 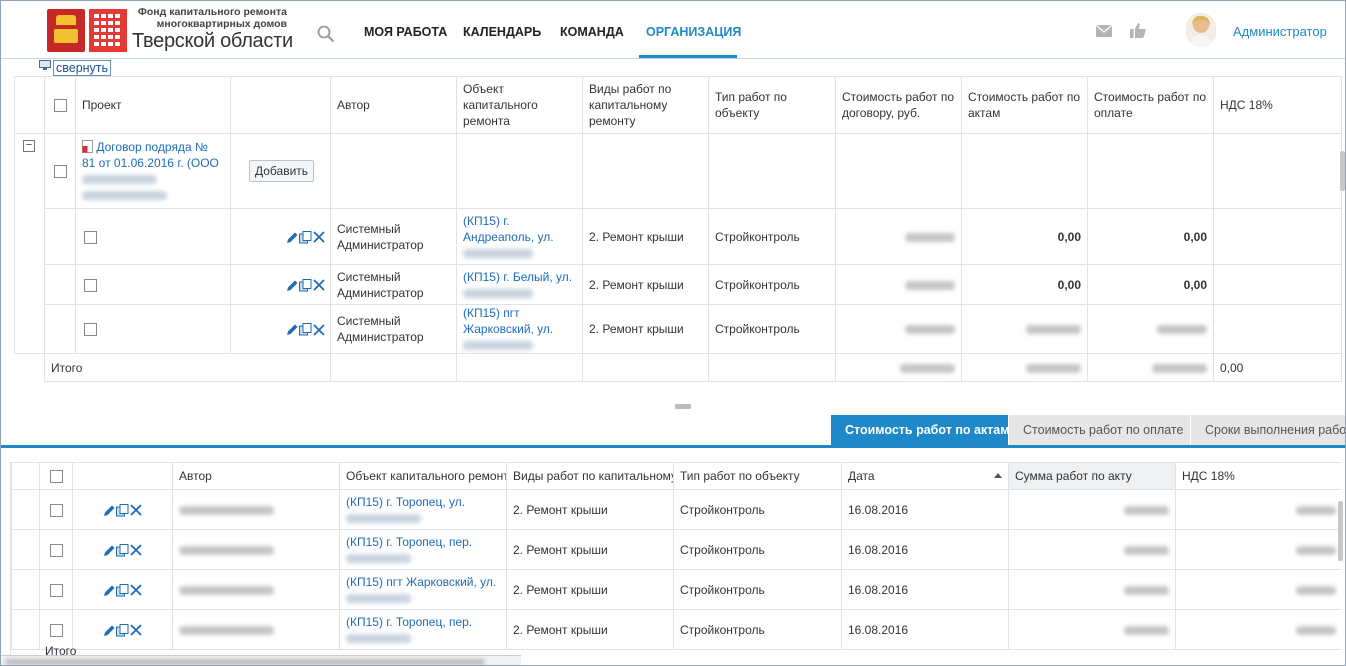 I want to click on search-icon, so click(x=326, y=34).